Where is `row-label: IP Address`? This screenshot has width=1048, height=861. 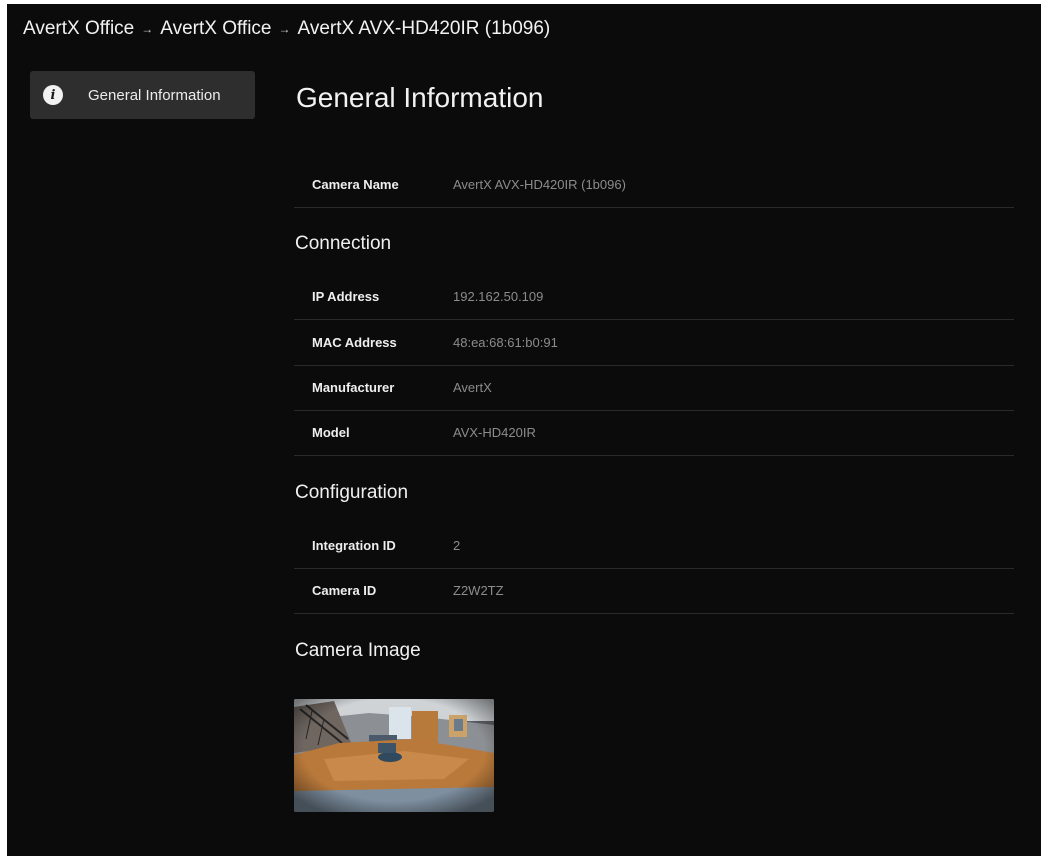 row-label: IP Address is located at coordinates (346, 296).